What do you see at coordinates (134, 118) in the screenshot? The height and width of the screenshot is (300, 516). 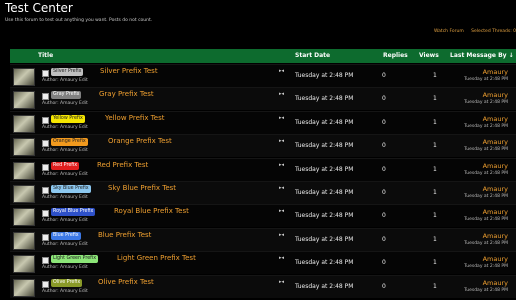 I see `thread-title-link: Yellow Prefix Test` at bounding box center [134, 118].